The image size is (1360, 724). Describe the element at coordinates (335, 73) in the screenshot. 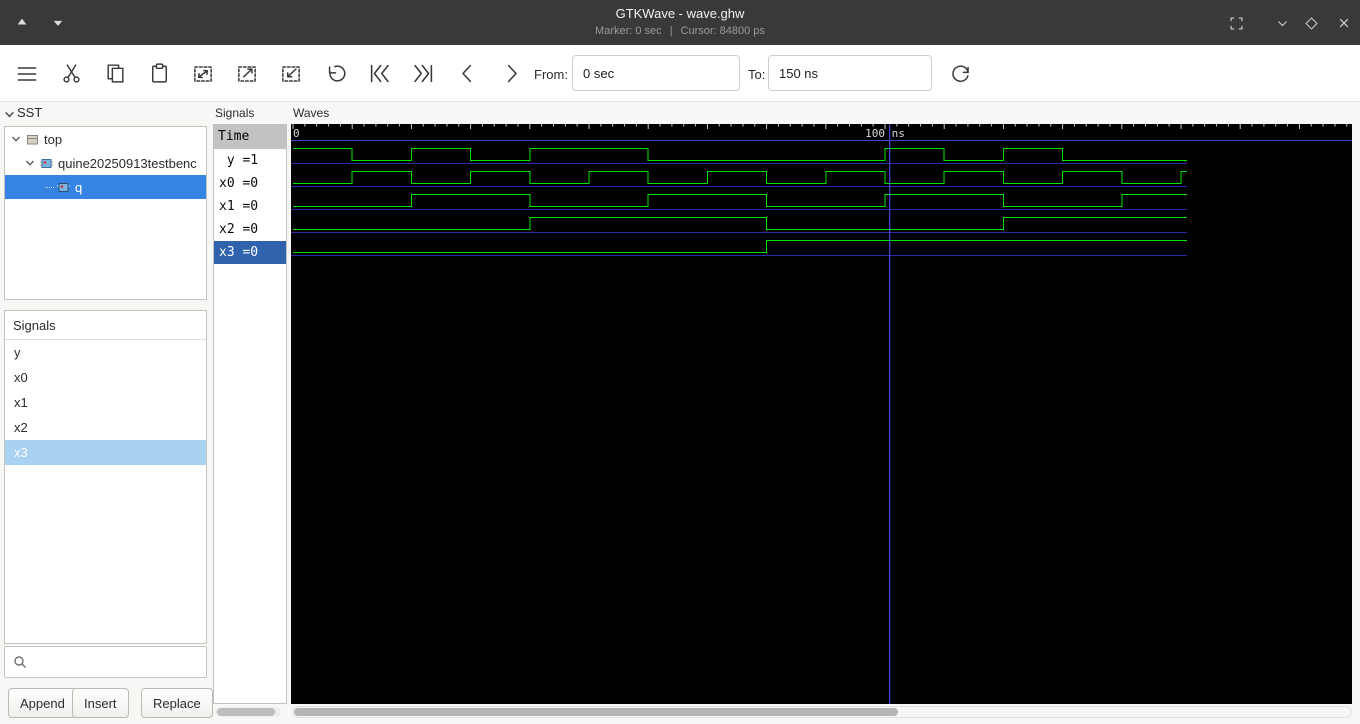

I see `undo-icon` at that location.